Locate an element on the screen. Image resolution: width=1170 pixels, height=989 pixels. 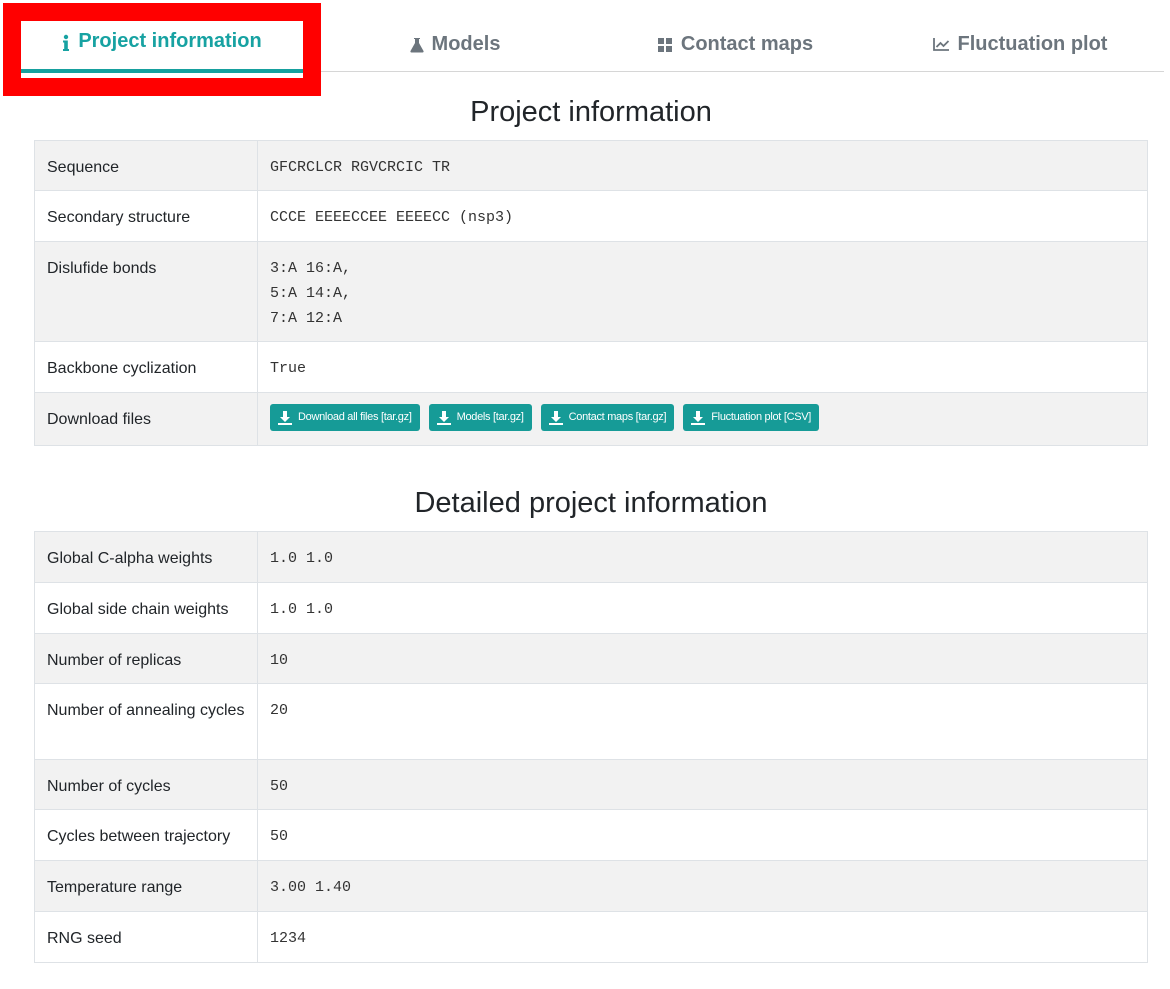
tab-project-information: Project information is located at coordinates (162, 46).